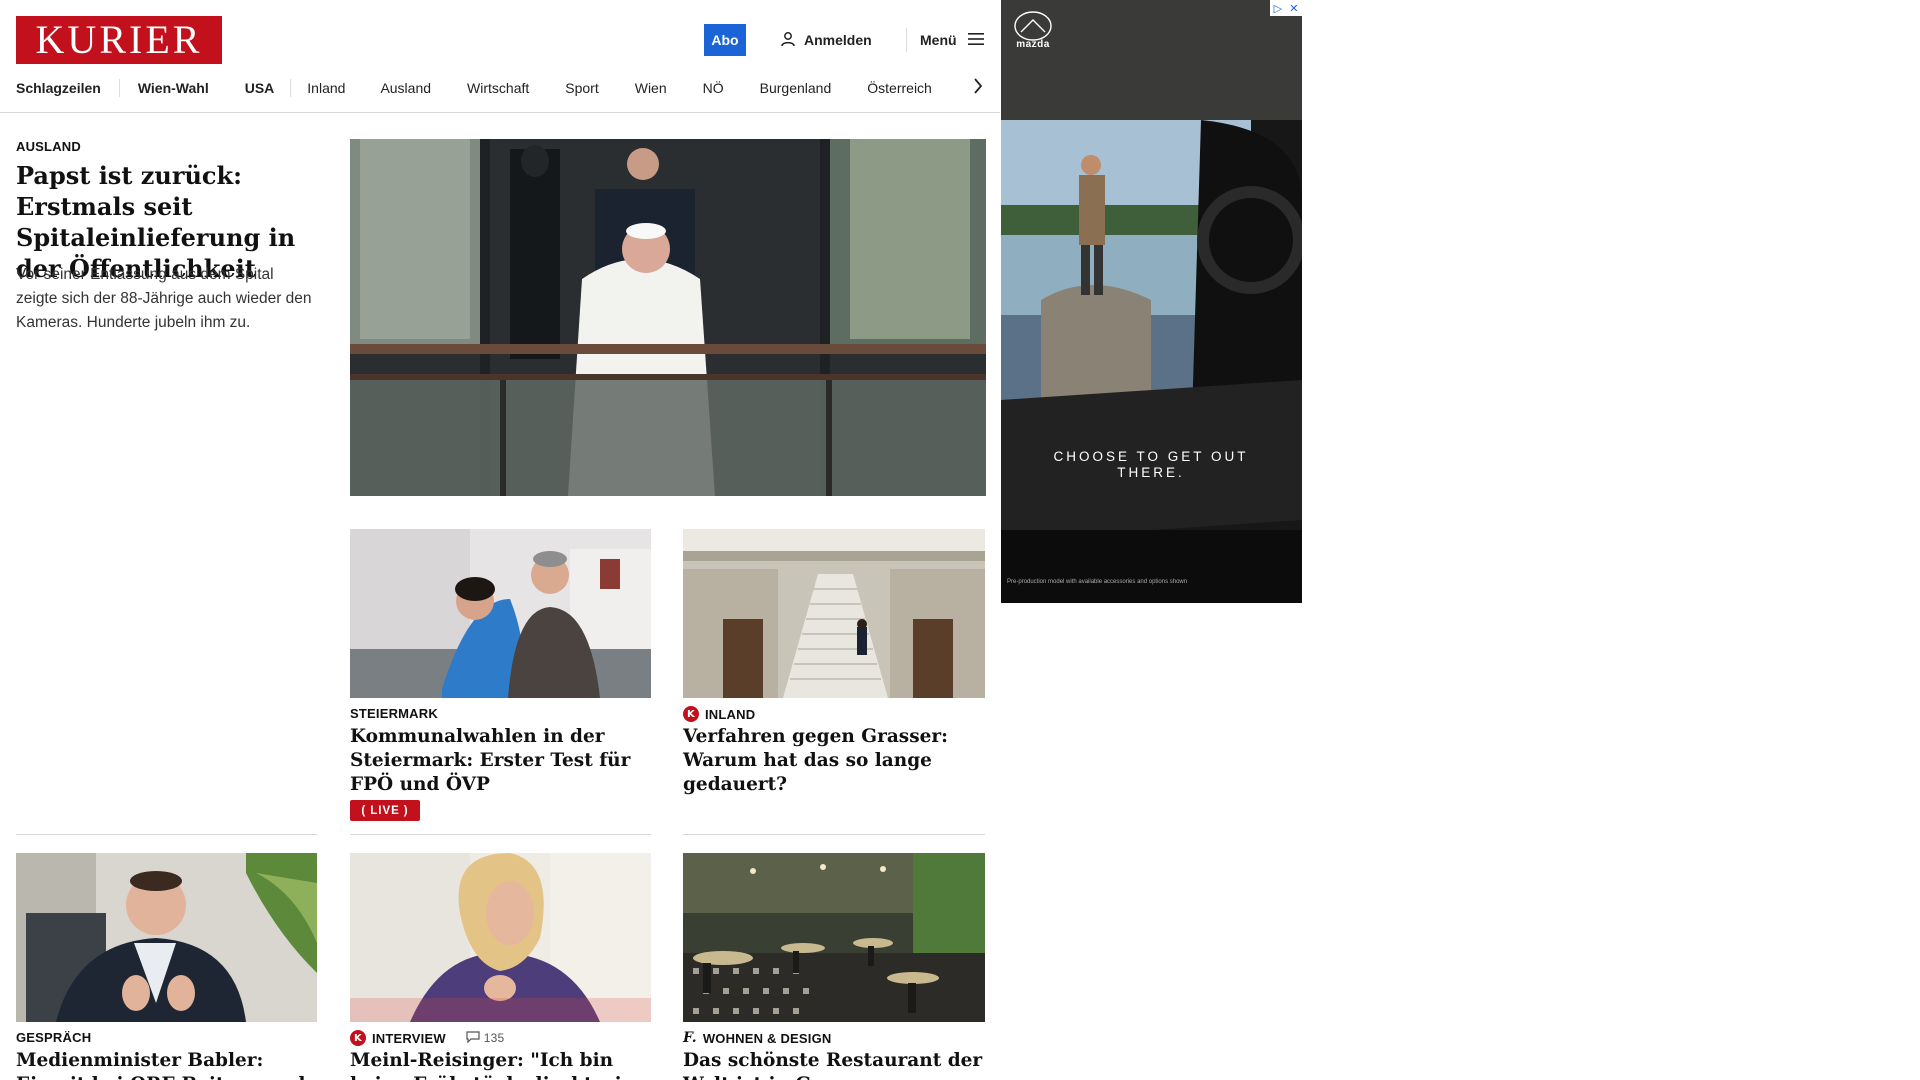 Image resolution: width=1920 pixels, height=1080 pixels. Describe the element at coordinates (906, 40) in the screenshot. I see `header-divider` at that location.